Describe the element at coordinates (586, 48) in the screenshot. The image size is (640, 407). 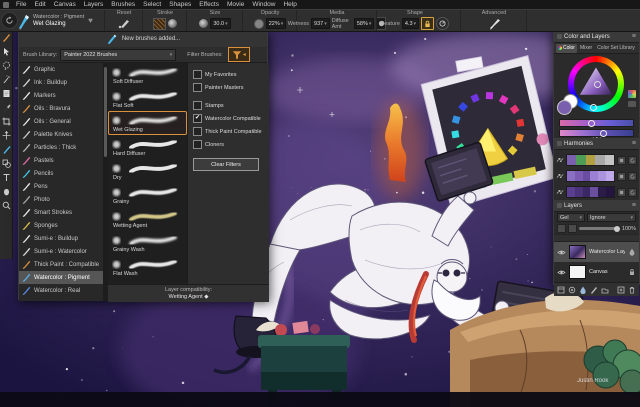
I see `tab-mixer: Mixer` at that location.